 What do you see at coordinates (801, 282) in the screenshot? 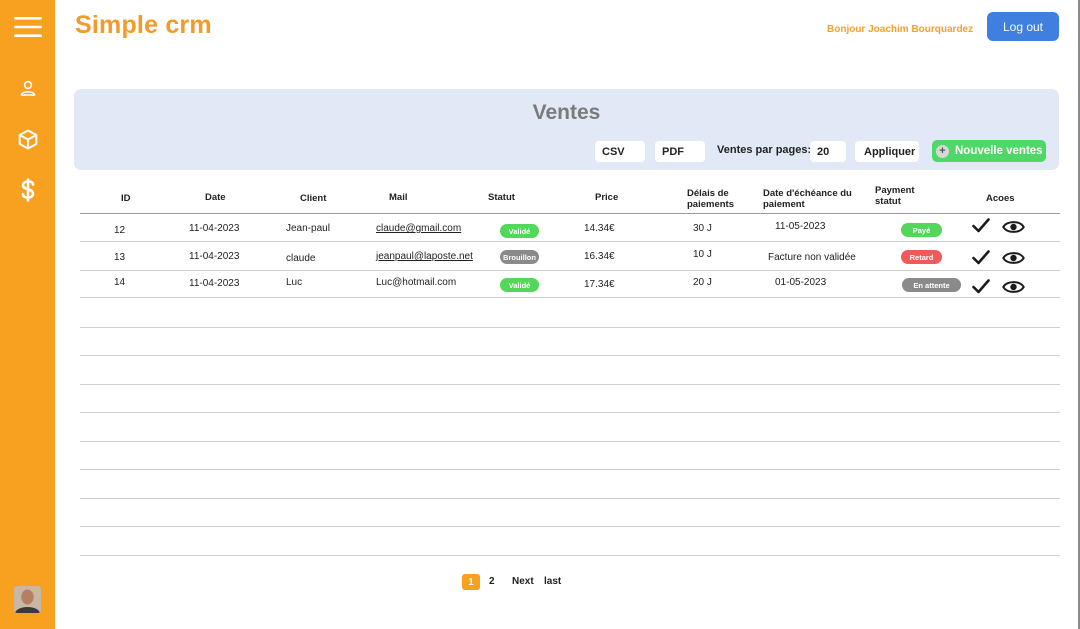
I see `cell-echeance: 01-05-2023` at bounding box center [801, 282].